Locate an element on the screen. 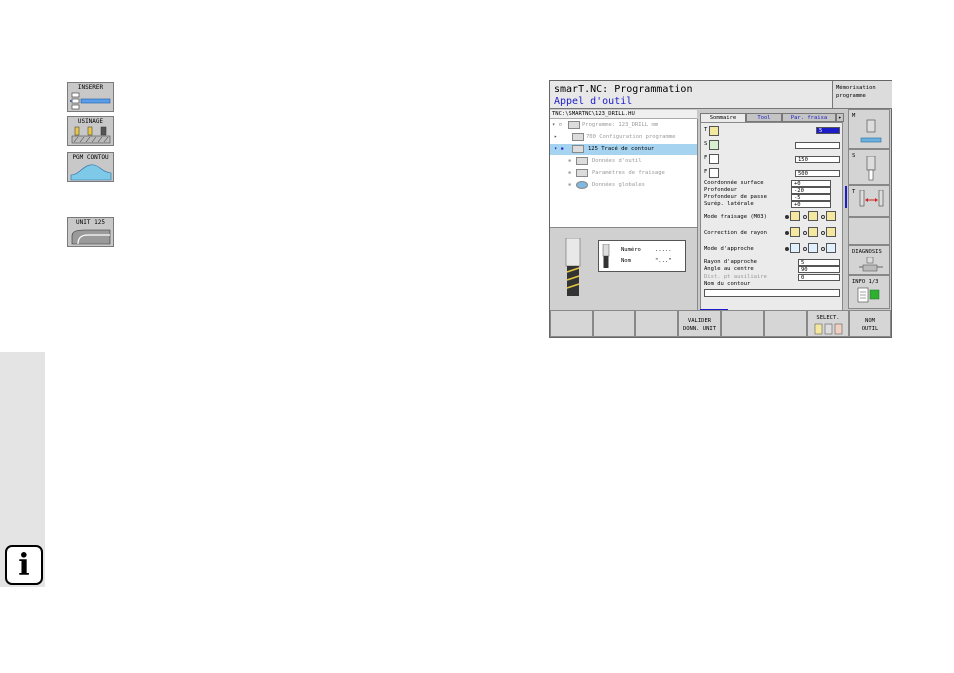 The width and height of the screenshot is (954, 673). softkey-diagnosis: DIAGNOSIS is located at coordinates (869, 260).